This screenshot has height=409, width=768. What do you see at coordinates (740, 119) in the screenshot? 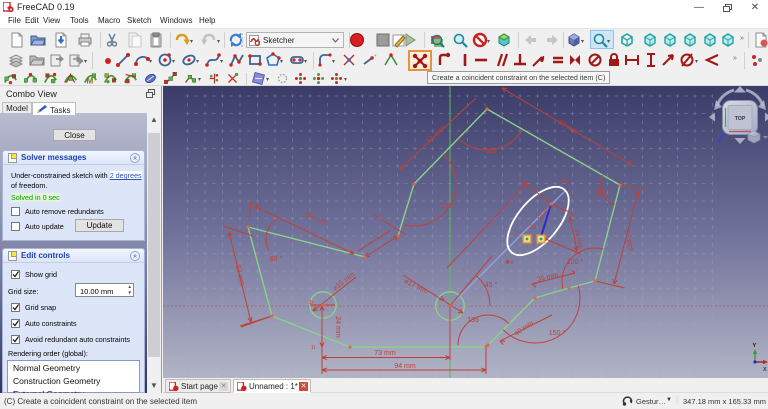
I see `svg-text: TOP` at bounding box center [740, 119].